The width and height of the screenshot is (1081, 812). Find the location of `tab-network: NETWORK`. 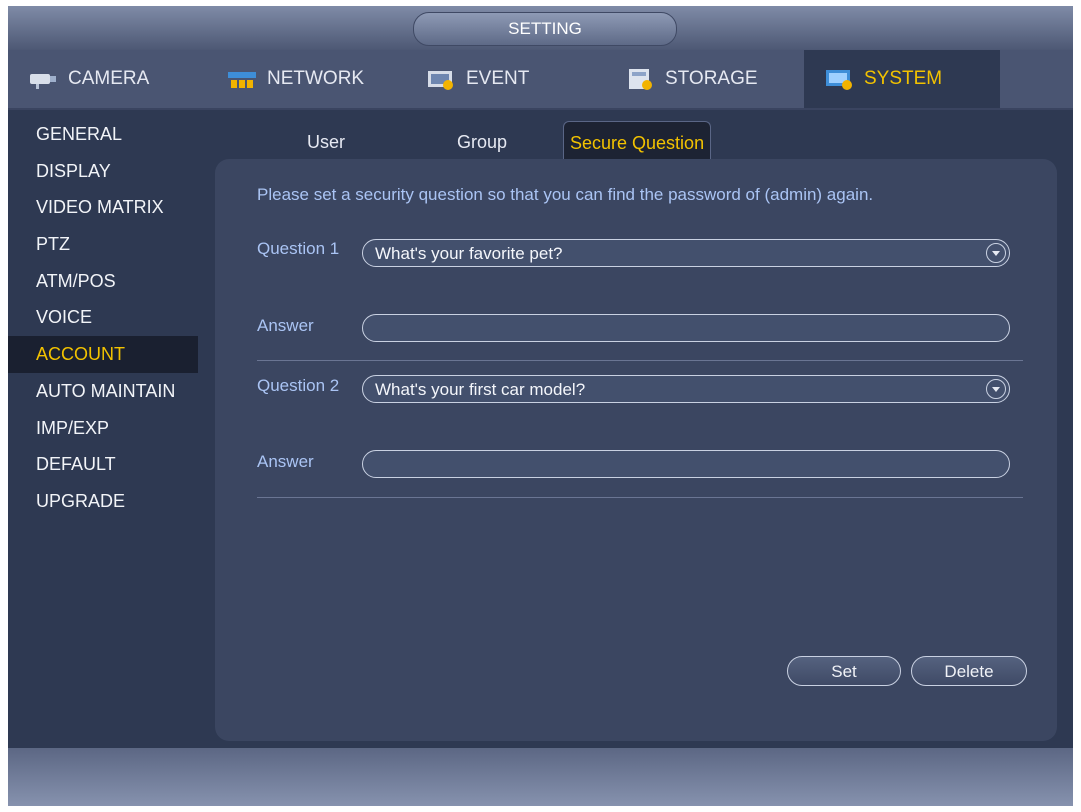

tab-network: NETWORK is located at coordinates (305, 79).